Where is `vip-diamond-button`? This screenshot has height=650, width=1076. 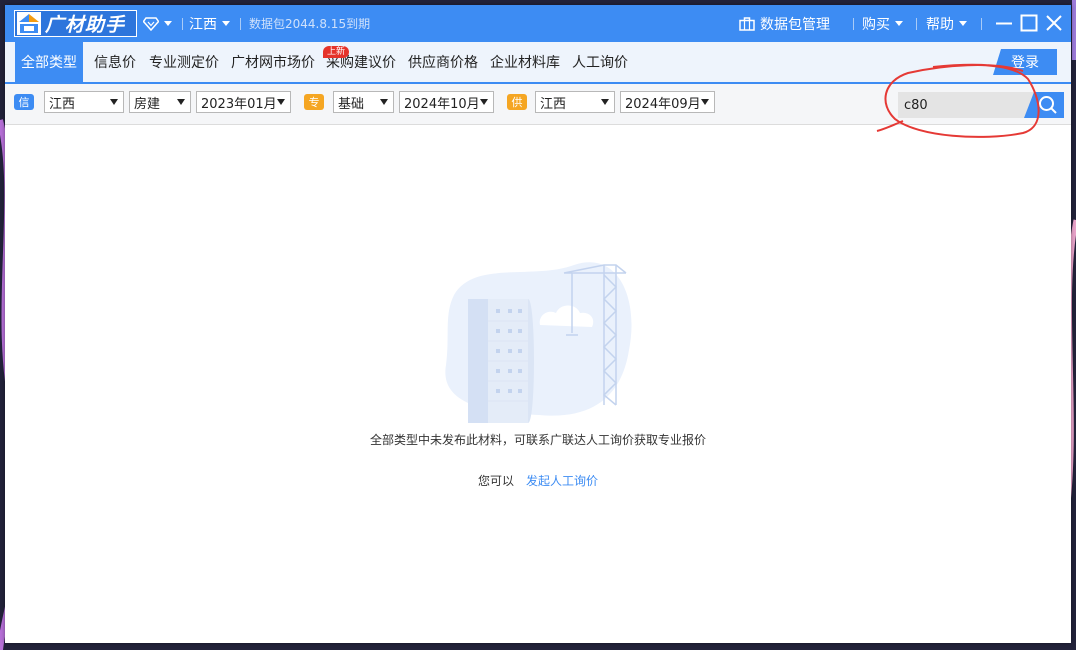 vip-diamond-button is located at coordinates (157, 23).